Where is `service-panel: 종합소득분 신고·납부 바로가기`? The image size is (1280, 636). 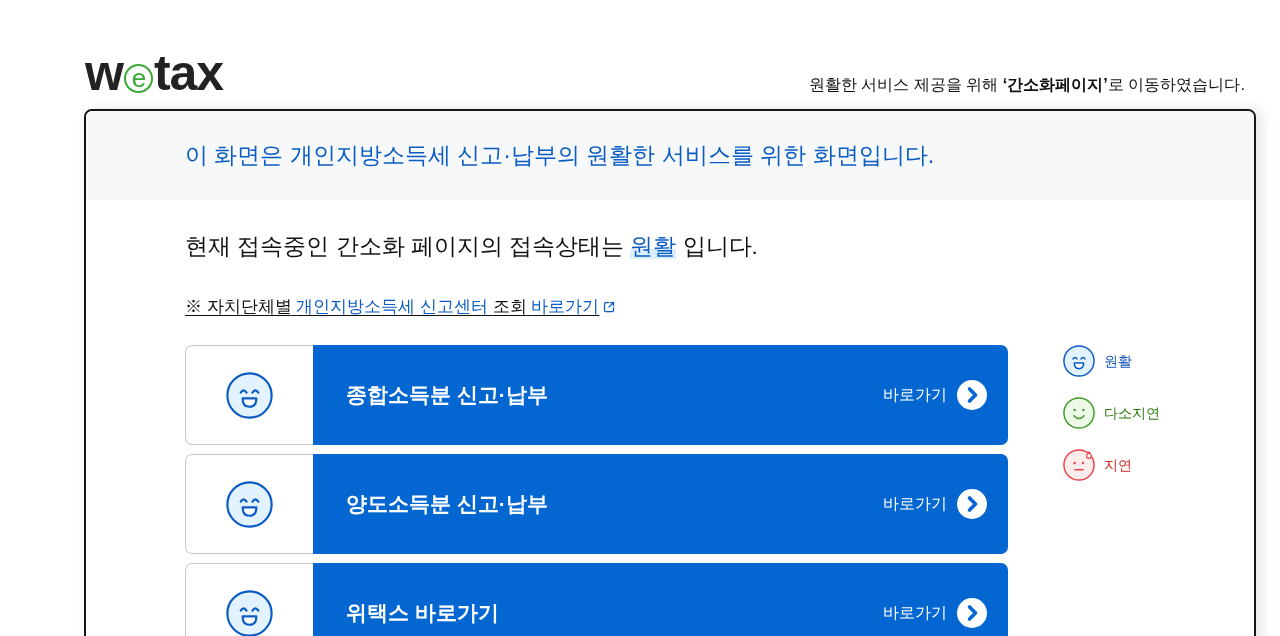
service-panel: 종합소득분 신고·납부 바로가기 is located at coordinates (660, 395).